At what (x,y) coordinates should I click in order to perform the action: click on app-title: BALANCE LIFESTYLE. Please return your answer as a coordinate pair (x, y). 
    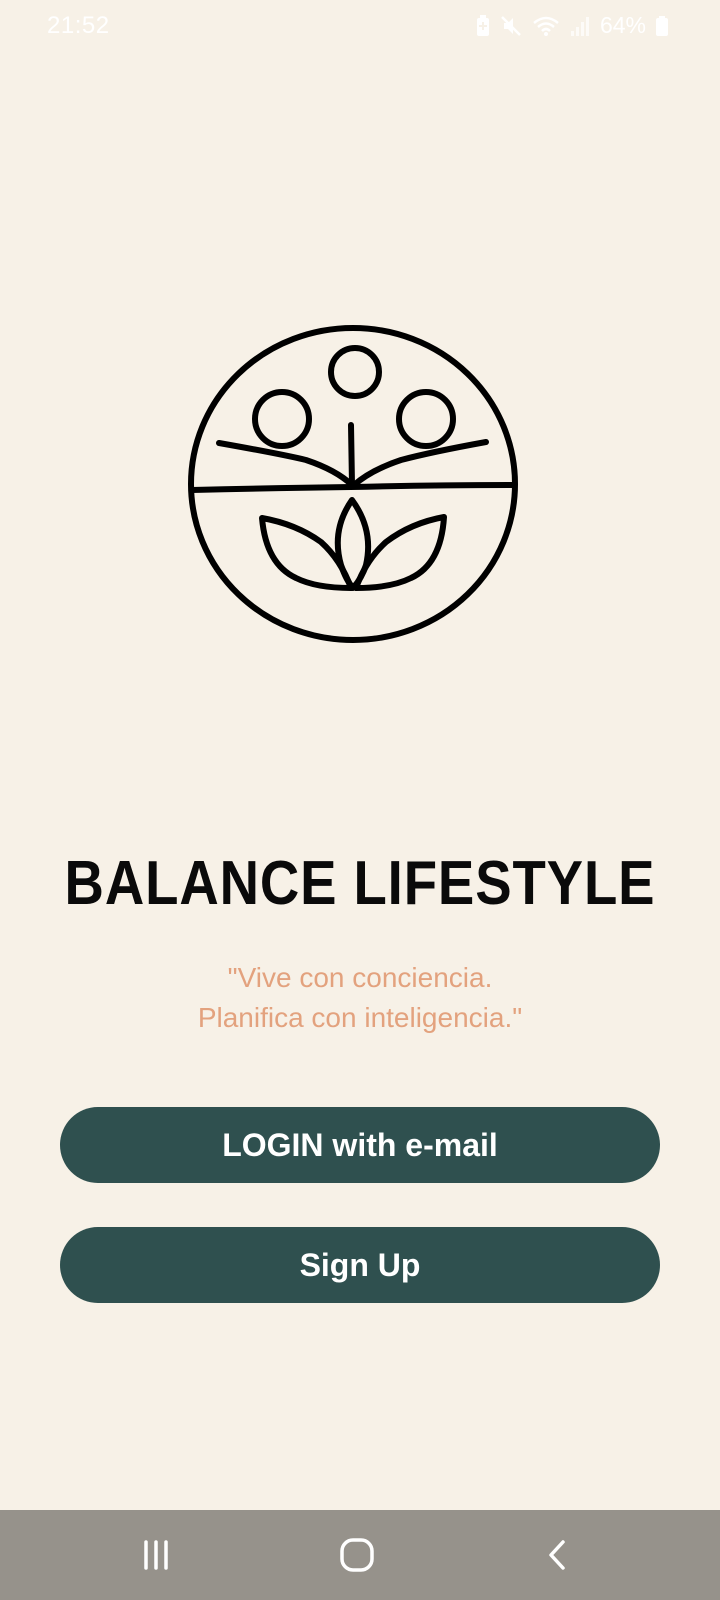
    Looking at the image, I should click on (360, 883).